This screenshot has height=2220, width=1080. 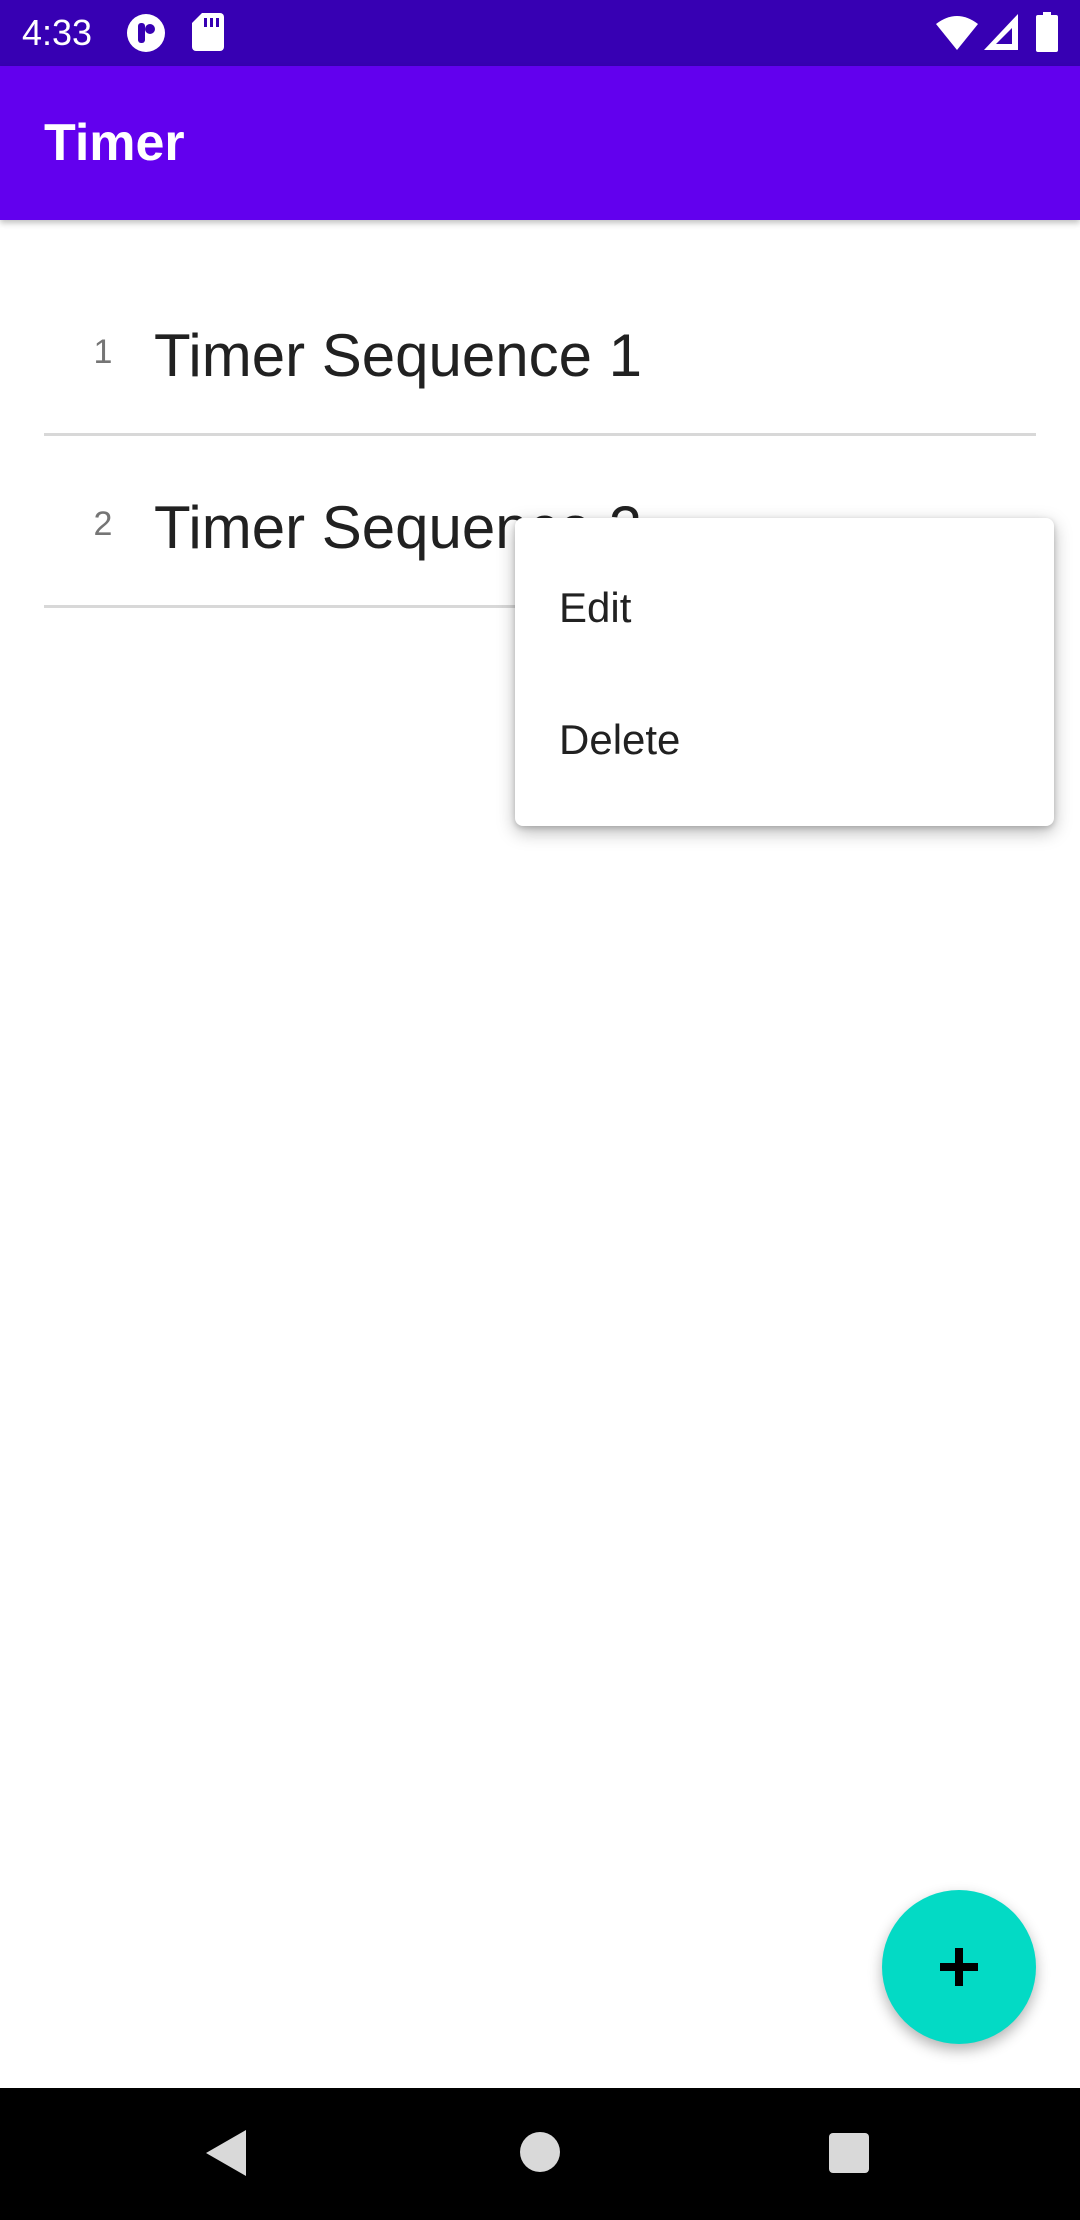 I want to click on add-sequence-button, so click(x=959, y=1967).